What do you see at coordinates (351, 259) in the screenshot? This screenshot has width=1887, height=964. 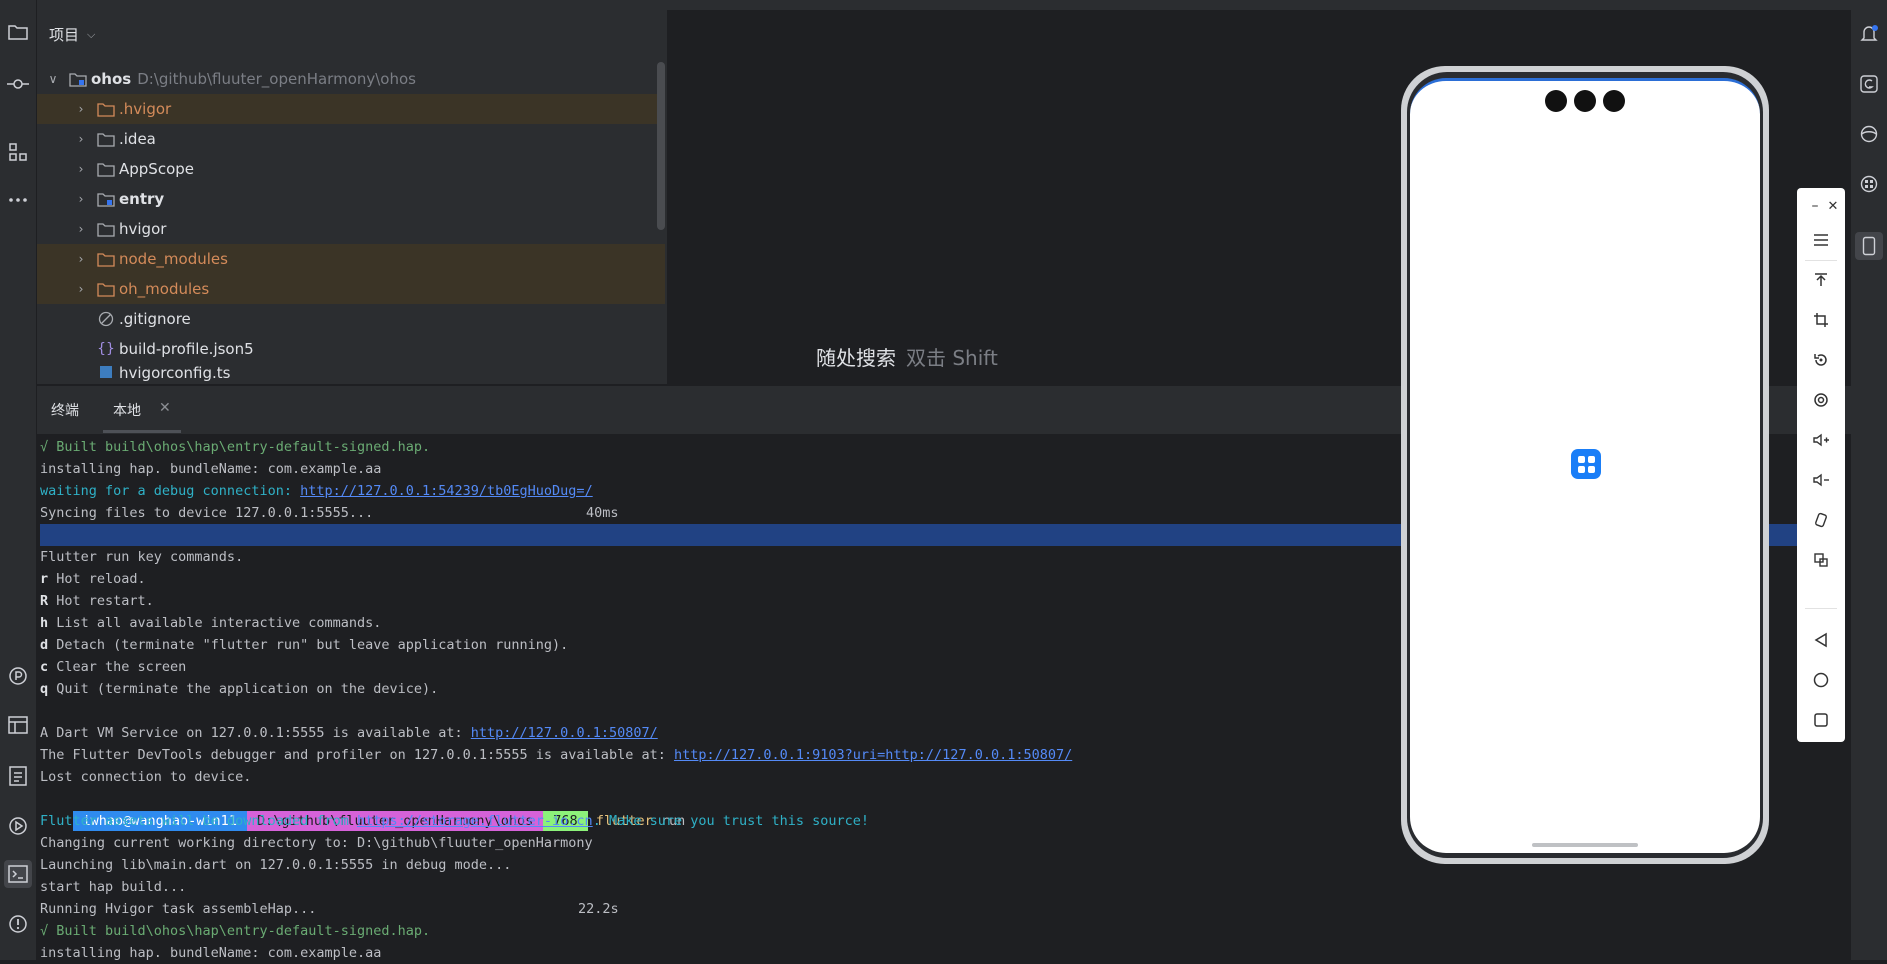 I see `tree-item-node-modules: › node_modules` at bounding box center [351, 259].